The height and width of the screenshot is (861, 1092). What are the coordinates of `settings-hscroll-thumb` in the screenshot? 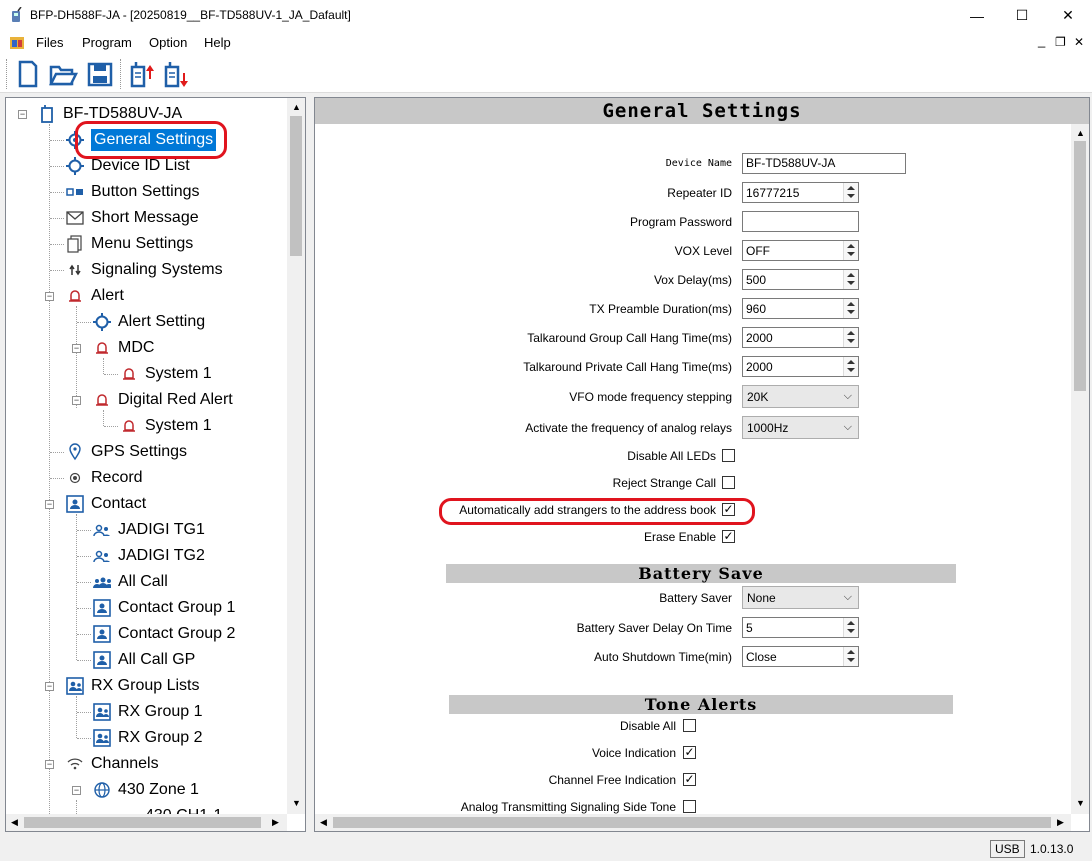 It's located at (692, 822).